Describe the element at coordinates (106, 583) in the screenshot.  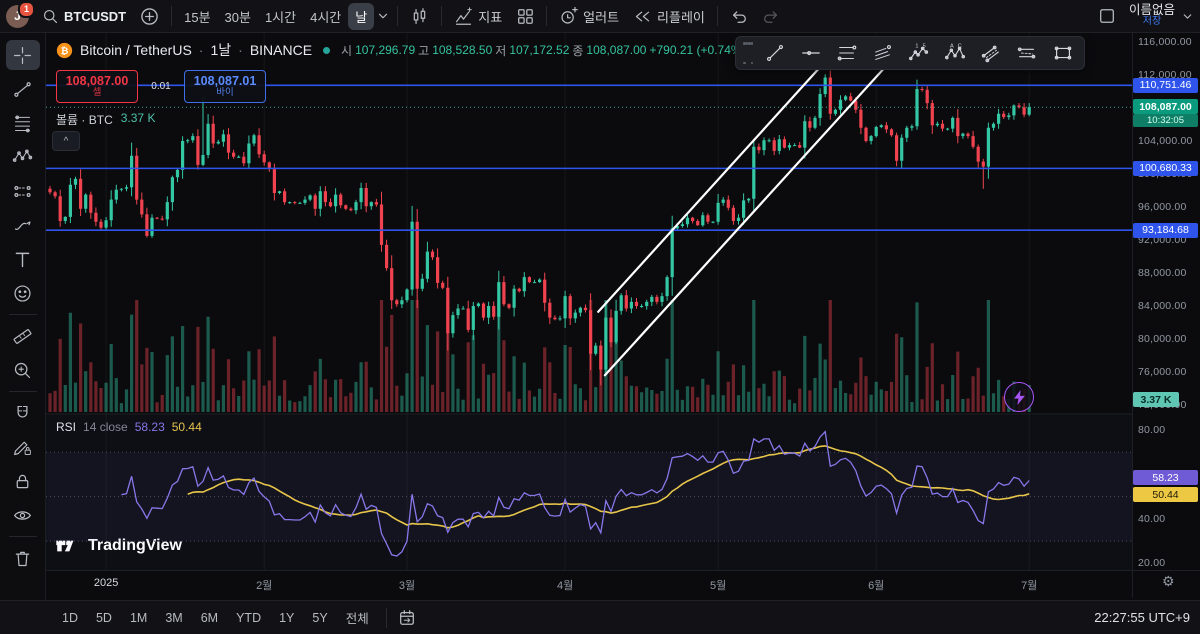
I see `time-tick: 2025` at that location.